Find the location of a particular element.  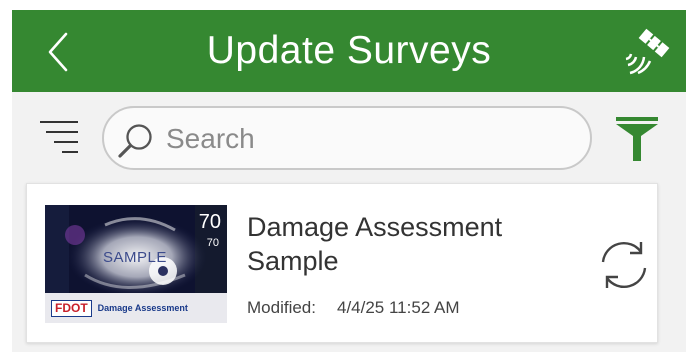

search-icon is located at coordinates (135, 141).